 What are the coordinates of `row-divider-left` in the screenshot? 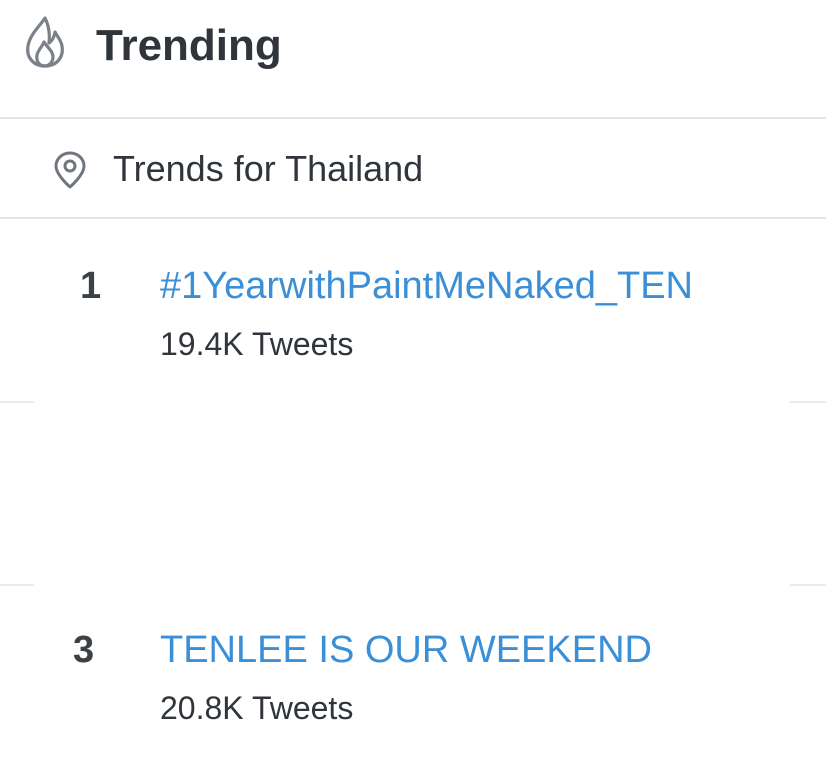 It's located at (17, 402).